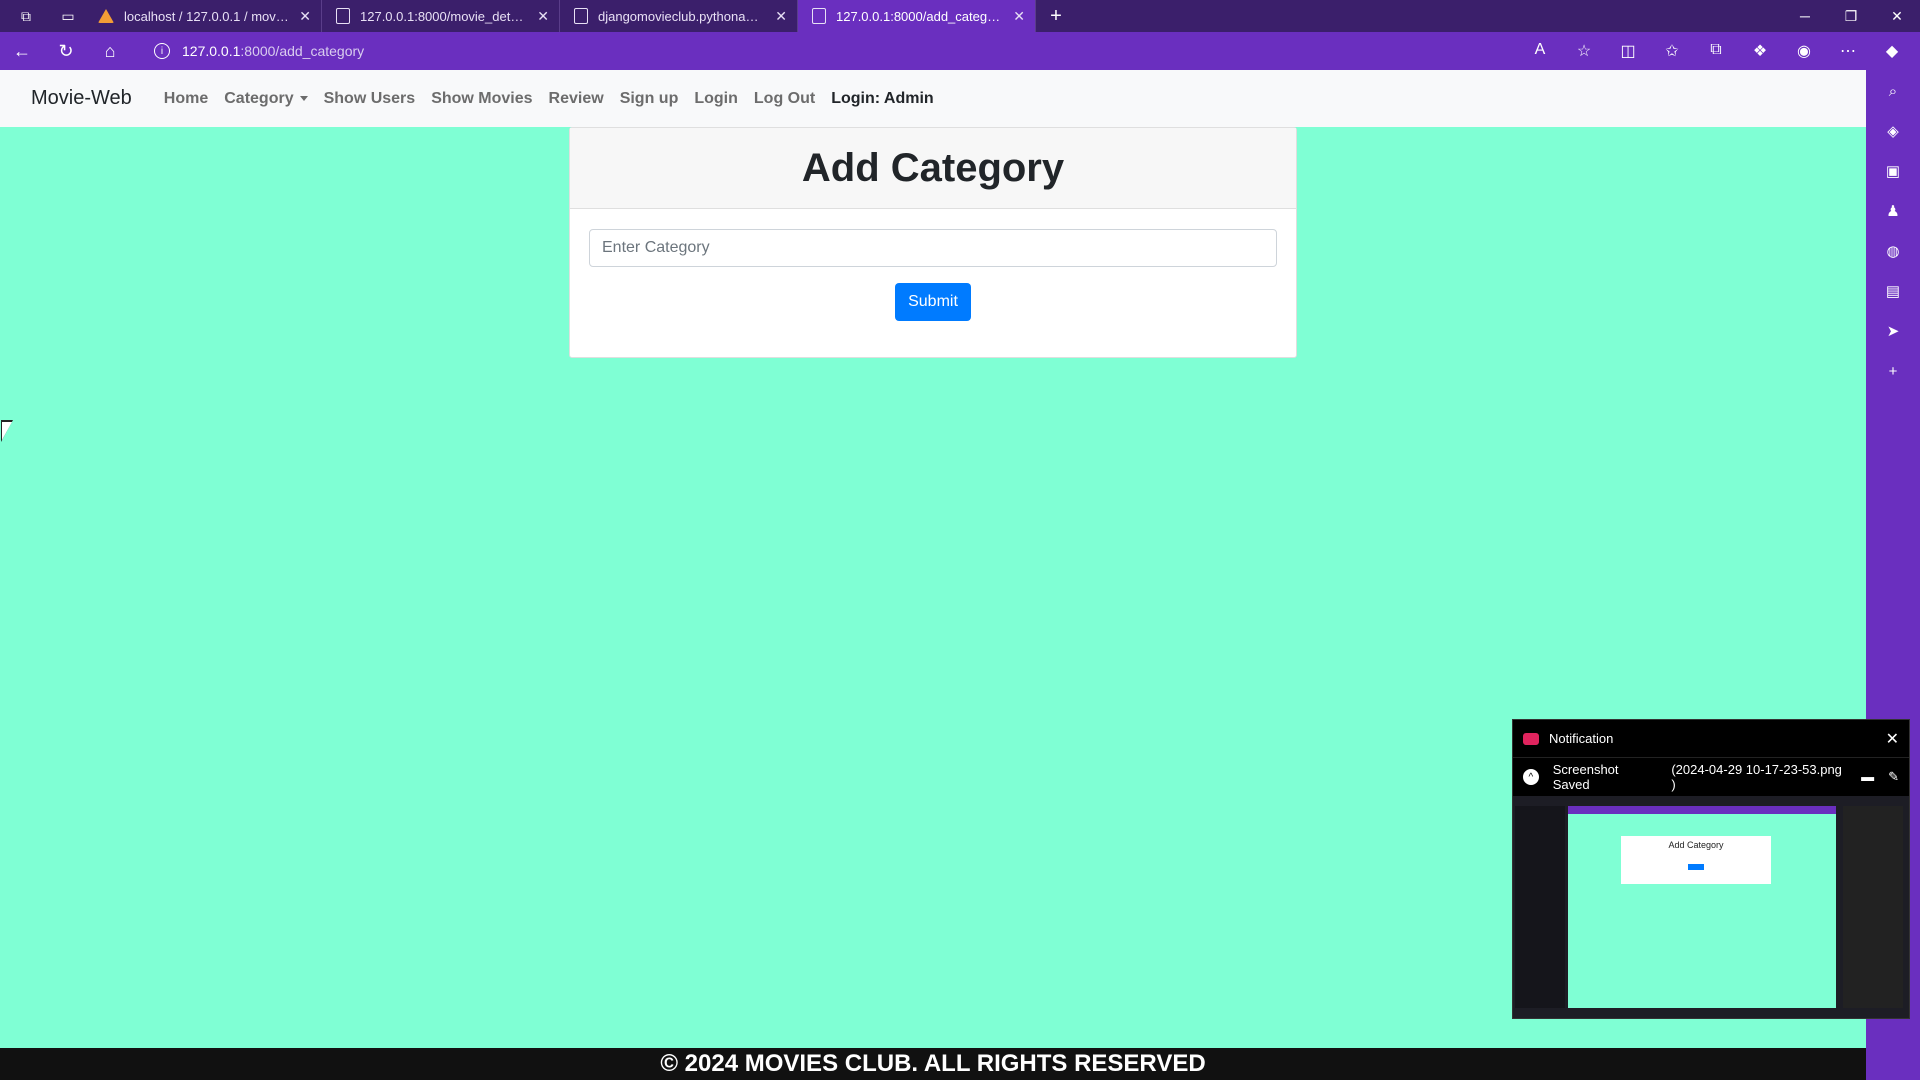 This screenshot has width=1920, height=1080. I want to click on add-icon: +, so click(1893, 371).